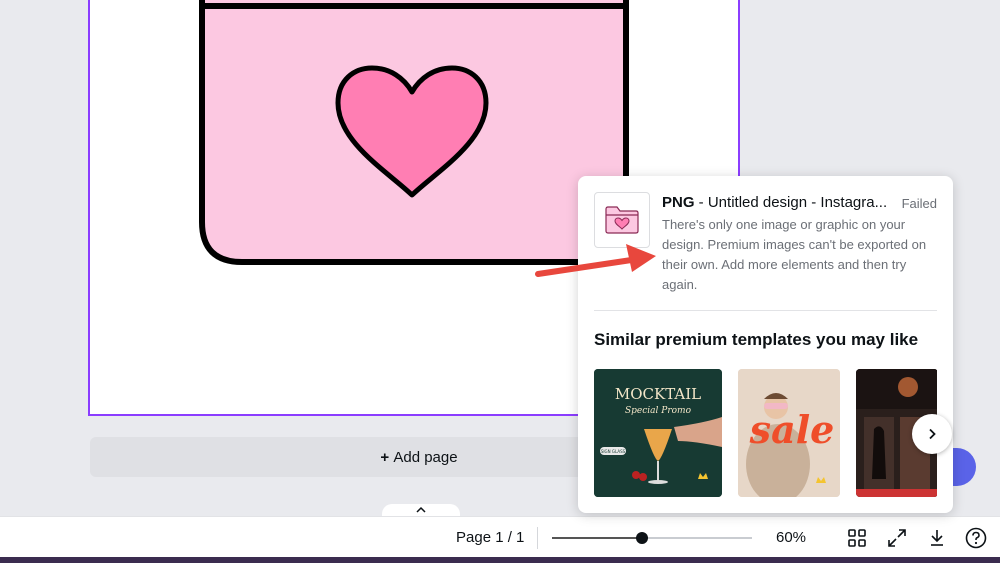  Describe the element at coordinates (595, 260) in the screenshot. I see `annotation-arrow` at that location.